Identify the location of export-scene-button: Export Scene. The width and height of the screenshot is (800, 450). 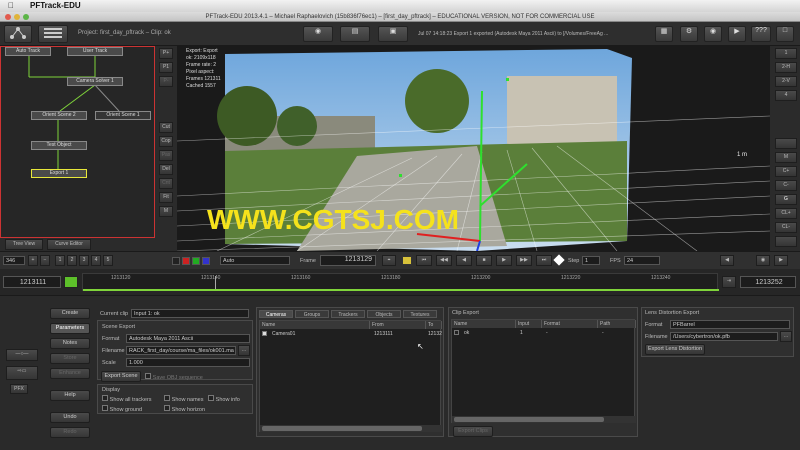
(121, 376).